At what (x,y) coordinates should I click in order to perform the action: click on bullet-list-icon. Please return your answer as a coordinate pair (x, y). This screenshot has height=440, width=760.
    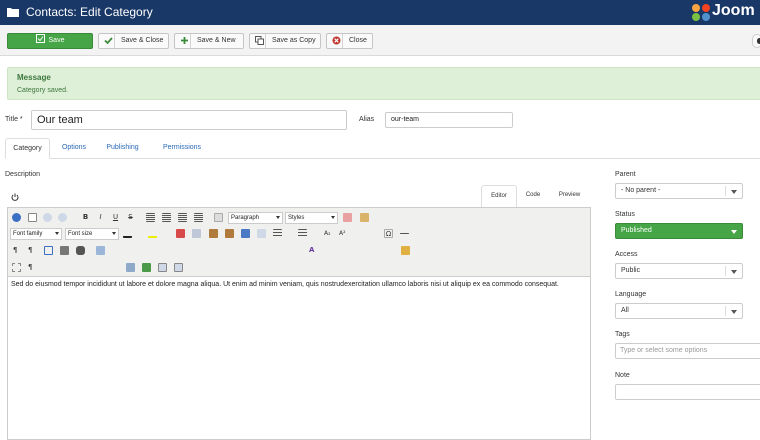
    Looking at the image, I should click on (277, 233).